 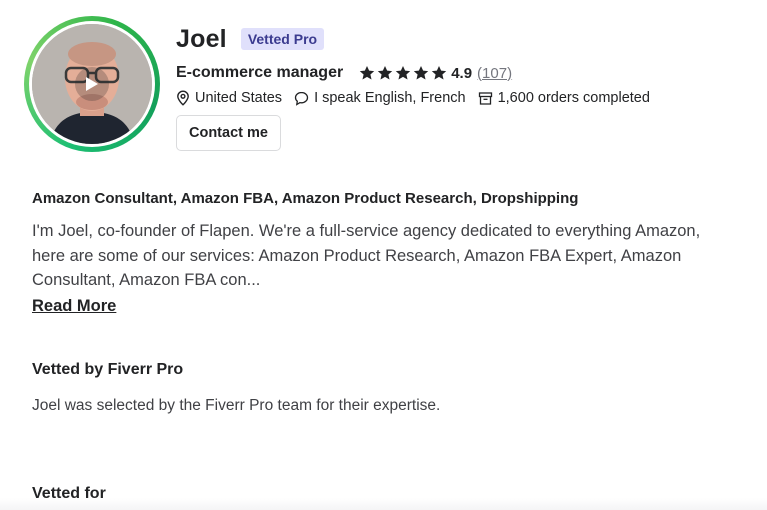 I want to click on reviews-link: (107), so click(x=494, y=73).